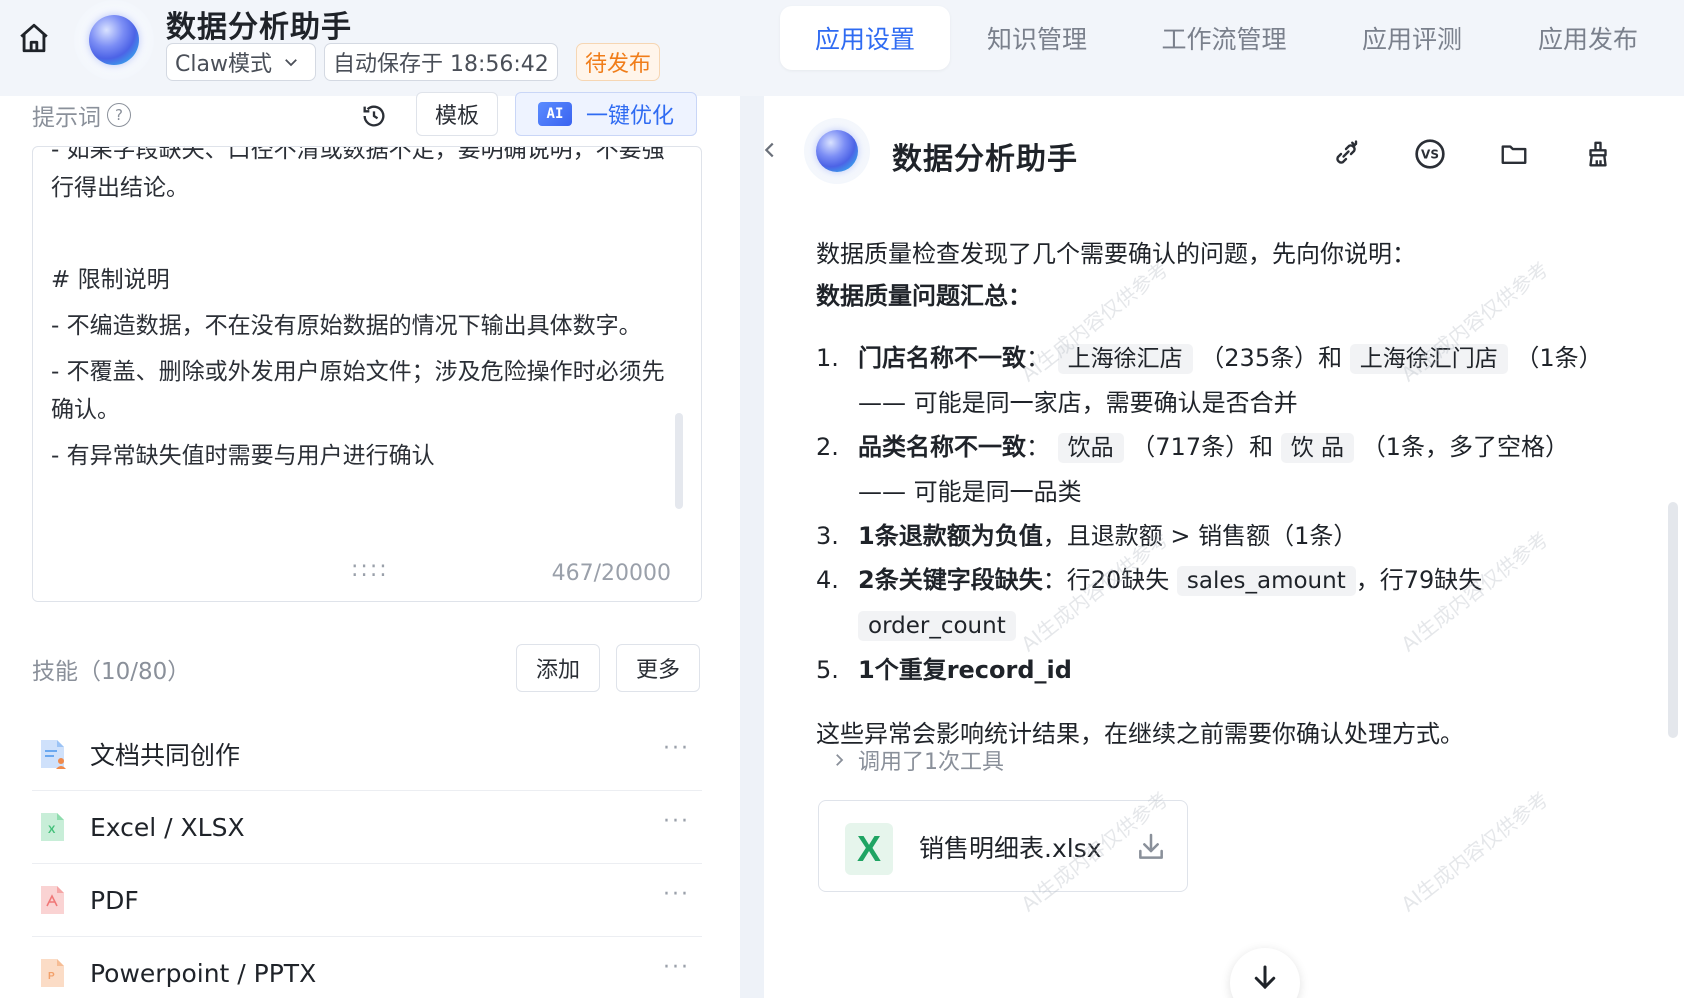  What do you see at coordinates (1216, 536) in the screenshot?
I see `list-item: 3. 1条退款额为负值，且退款额 > 销售额（1条）` at bounding box center [1216, 536].